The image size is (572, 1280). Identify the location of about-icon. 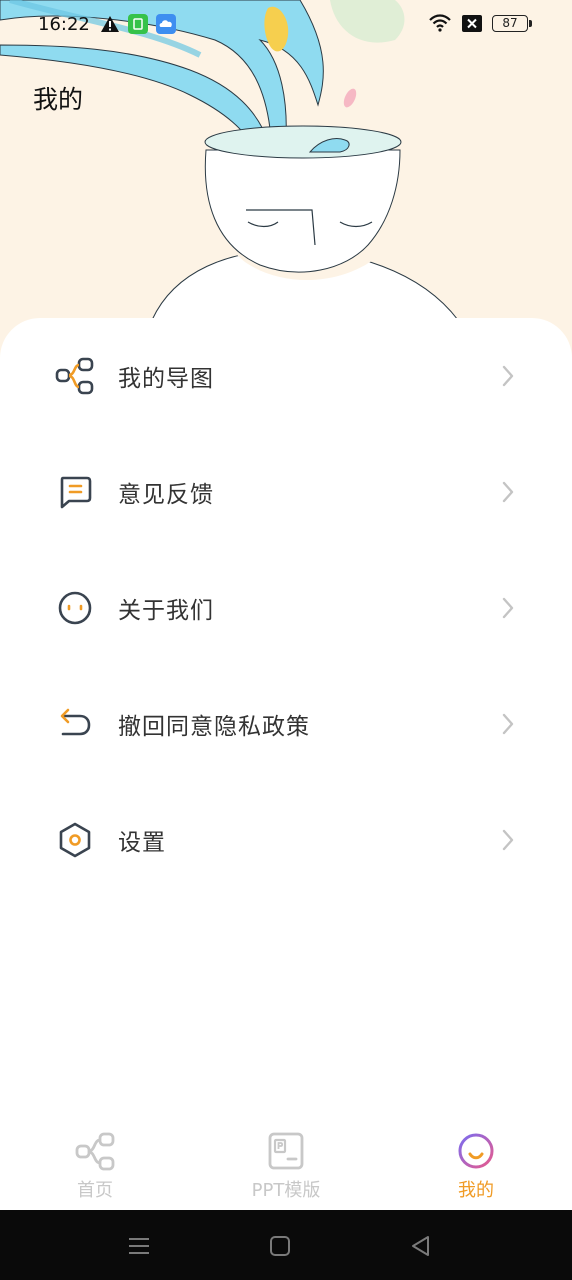
(75, 608).